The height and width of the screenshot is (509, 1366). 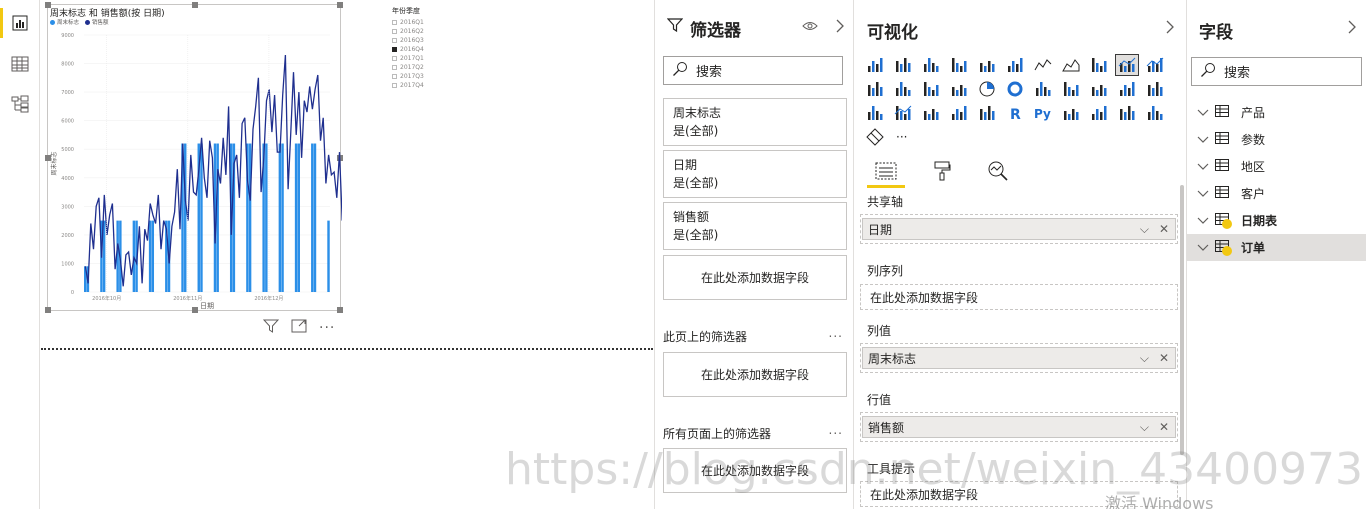 What do you see at coordinates (959, 113) in the screenshot?
I see `table-icon` at bounding box center [959, 113].